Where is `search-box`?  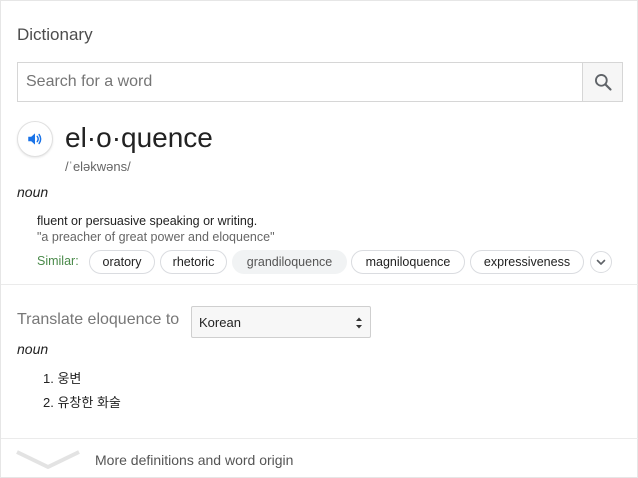
search-box is located at coordinates (320, 82).